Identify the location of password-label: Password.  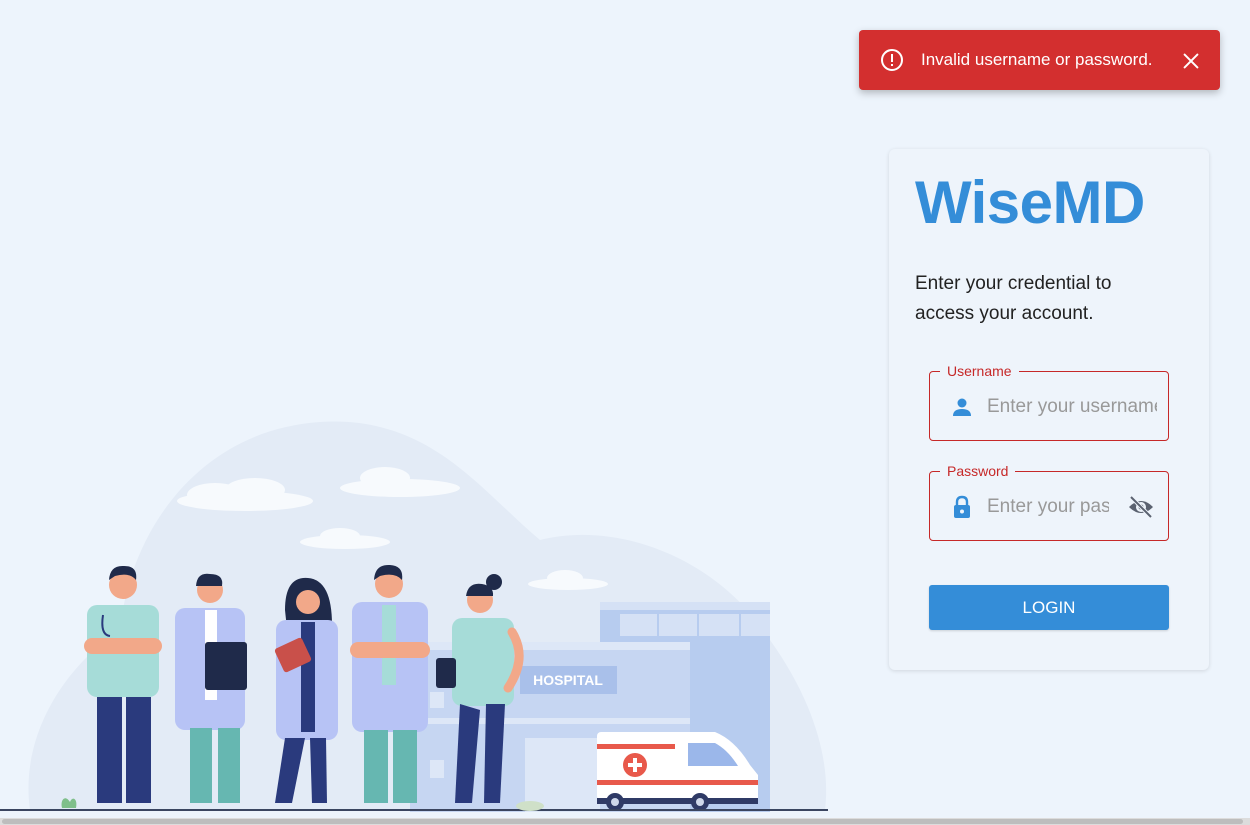
(978, 471).